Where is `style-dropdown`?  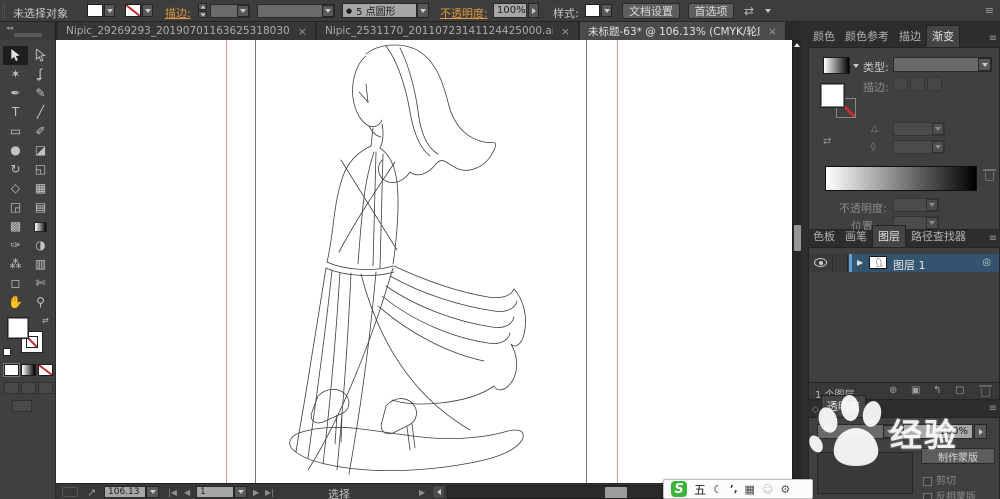 style-dropdown is located at coordinates (606, 10).